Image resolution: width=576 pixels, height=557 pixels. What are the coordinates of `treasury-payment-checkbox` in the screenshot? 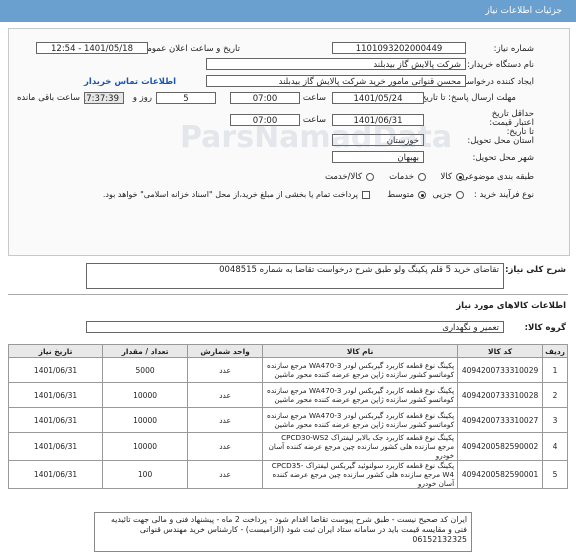 It's located at (366, 195).